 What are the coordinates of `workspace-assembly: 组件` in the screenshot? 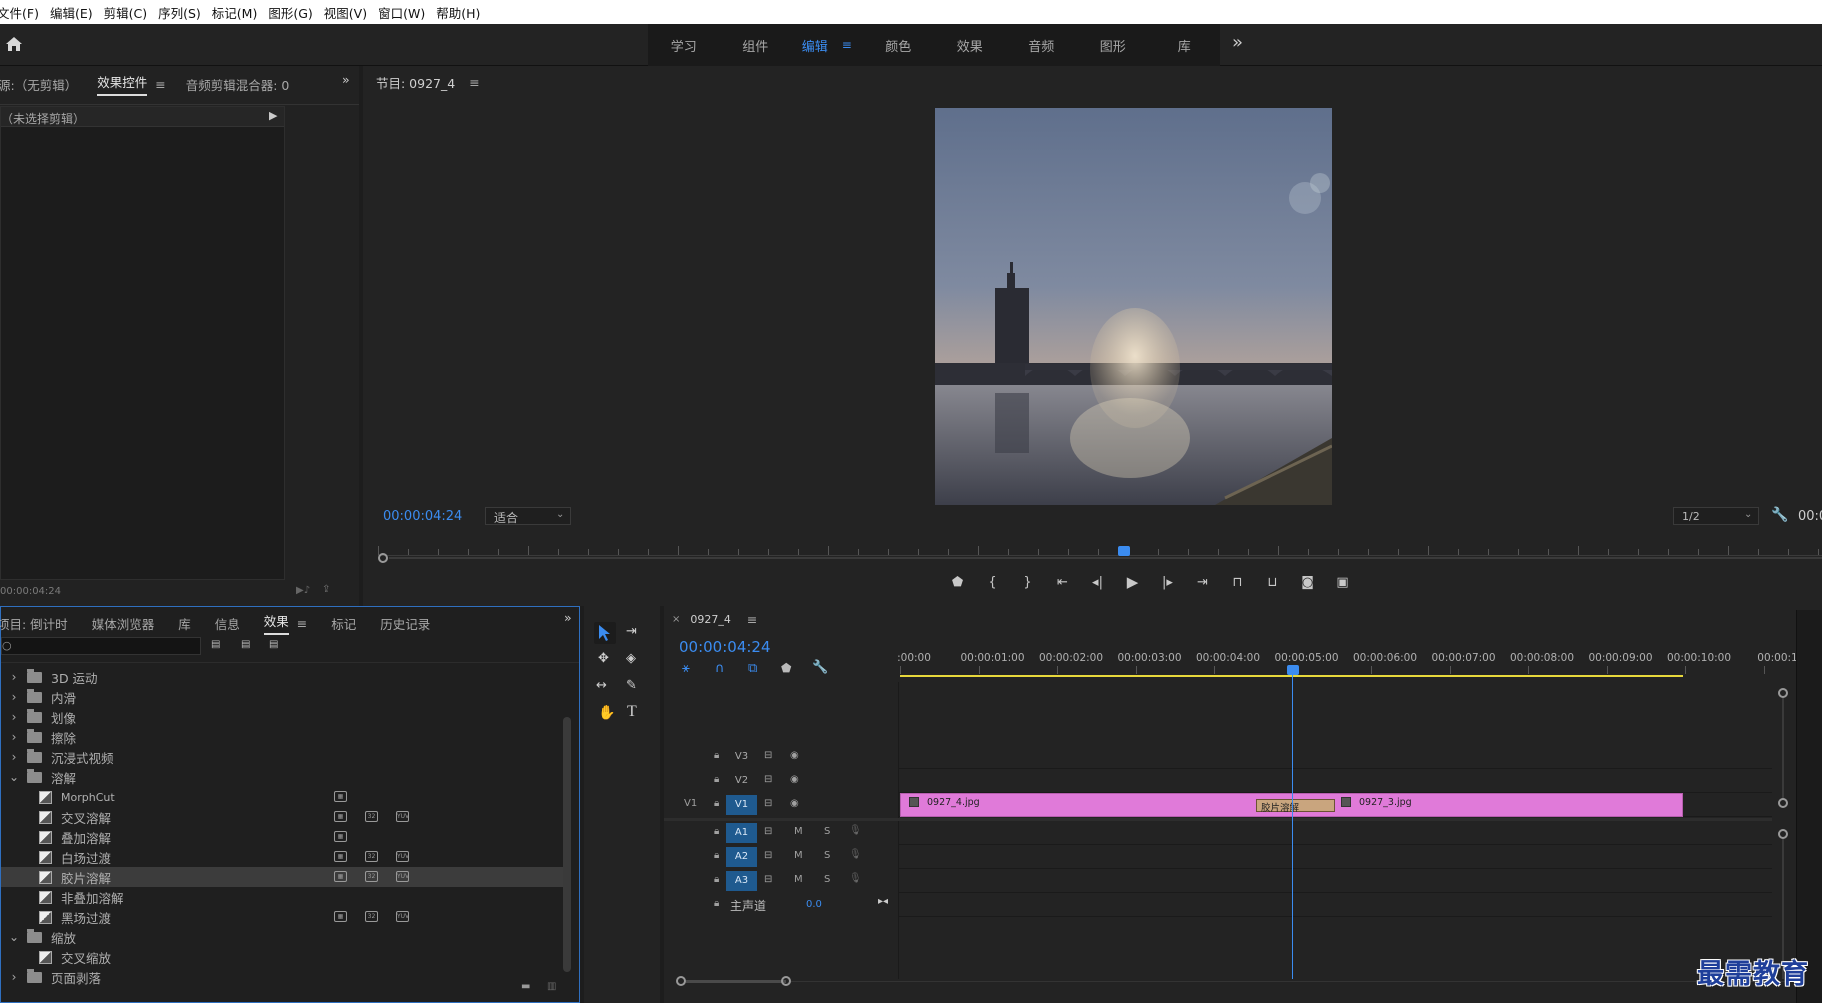 It's located at (756, 45).